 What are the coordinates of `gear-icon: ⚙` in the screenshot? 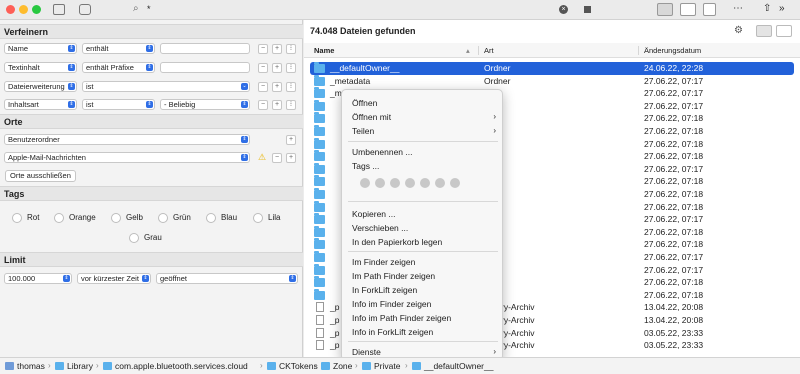 It's located at (738, 30).